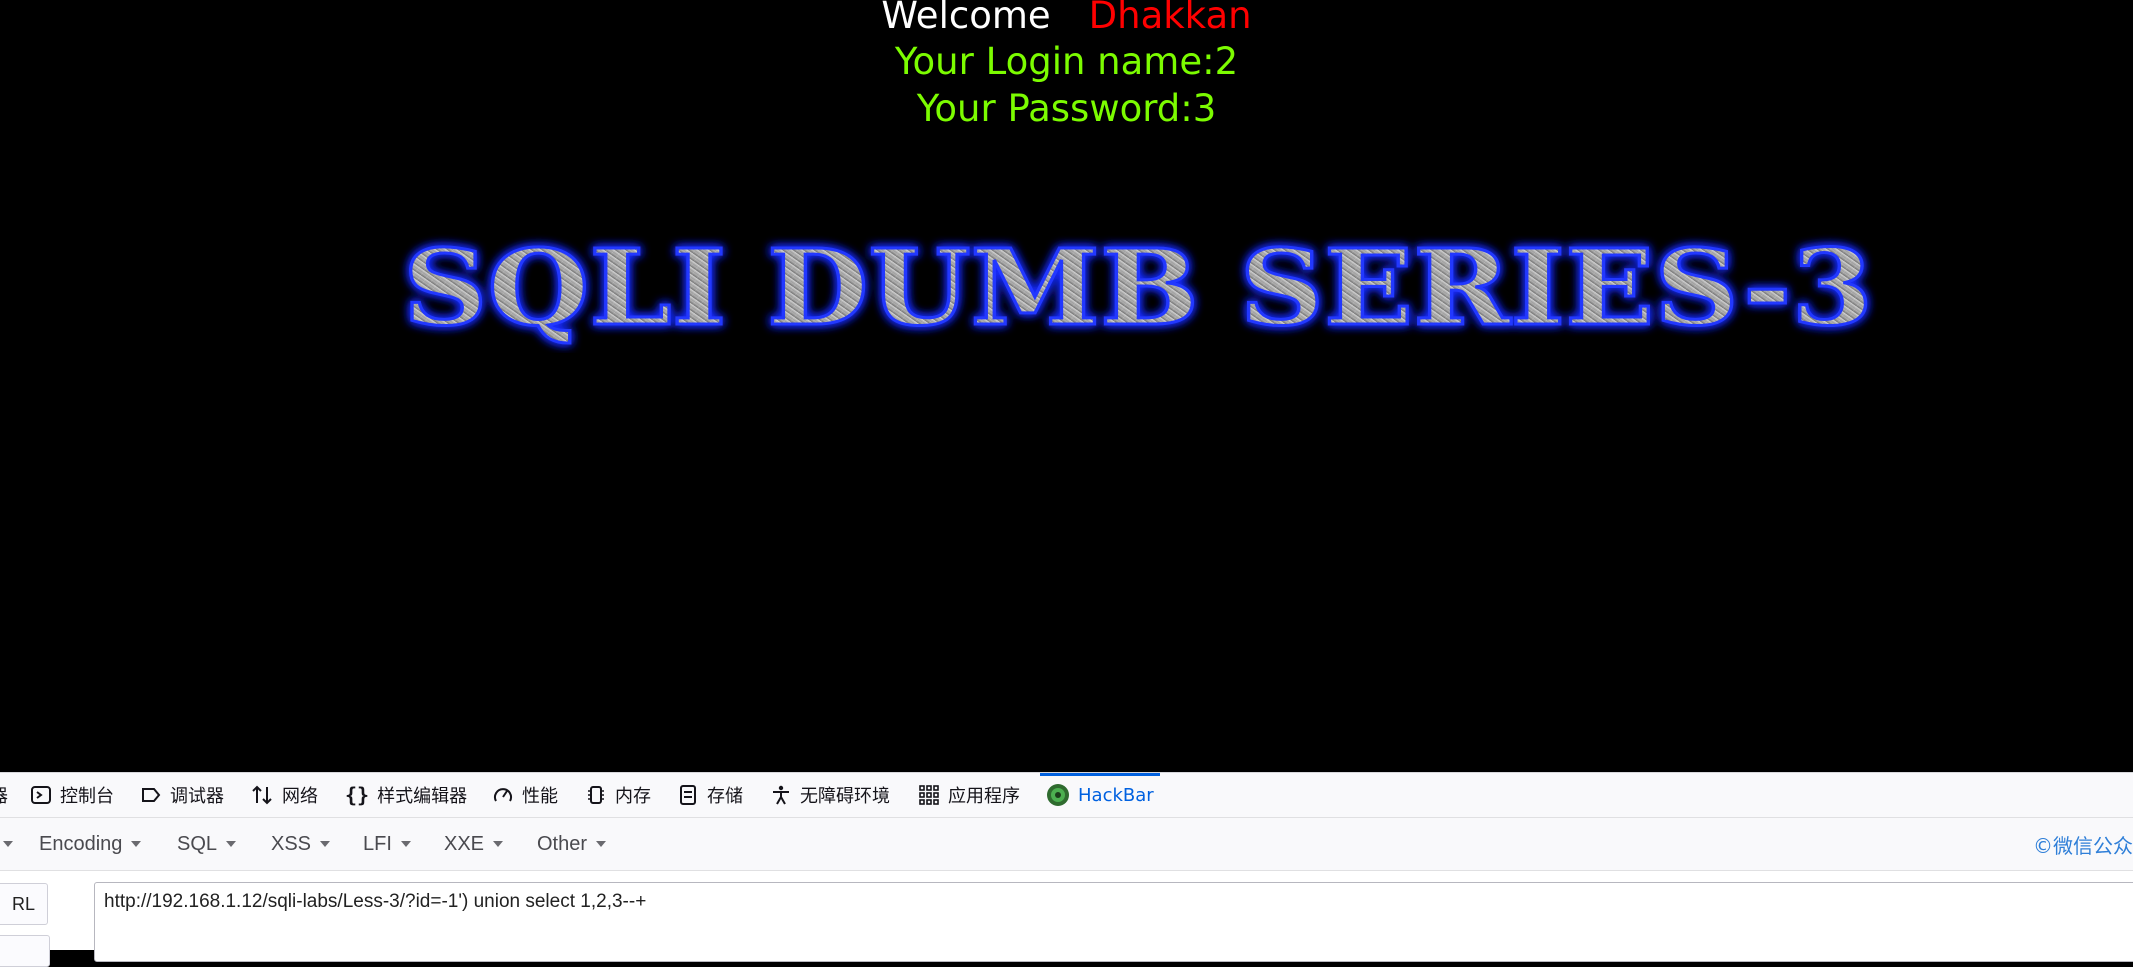 The width and height of the screenshot is (2133, 967). What do you see at coordinates (24, 904) in the screenshot?
I see `load-url-button: RL` at bounding box center [24, 904].